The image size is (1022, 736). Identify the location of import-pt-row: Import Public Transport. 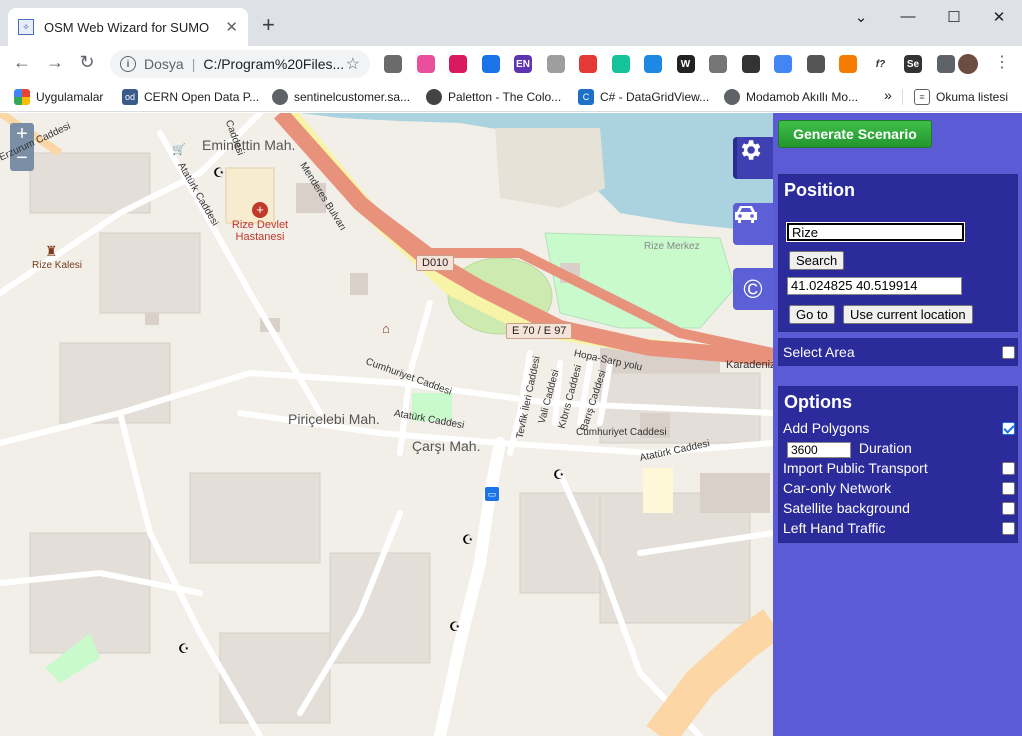
(899, 468).